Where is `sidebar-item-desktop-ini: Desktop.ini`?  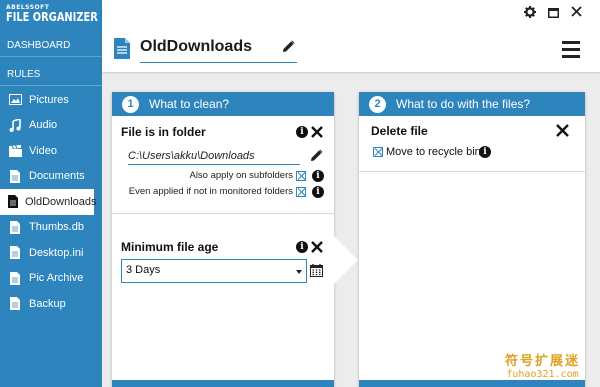 sidebar-item-desktop-ini: Desktop.ini is located at coordinates (51, 253).